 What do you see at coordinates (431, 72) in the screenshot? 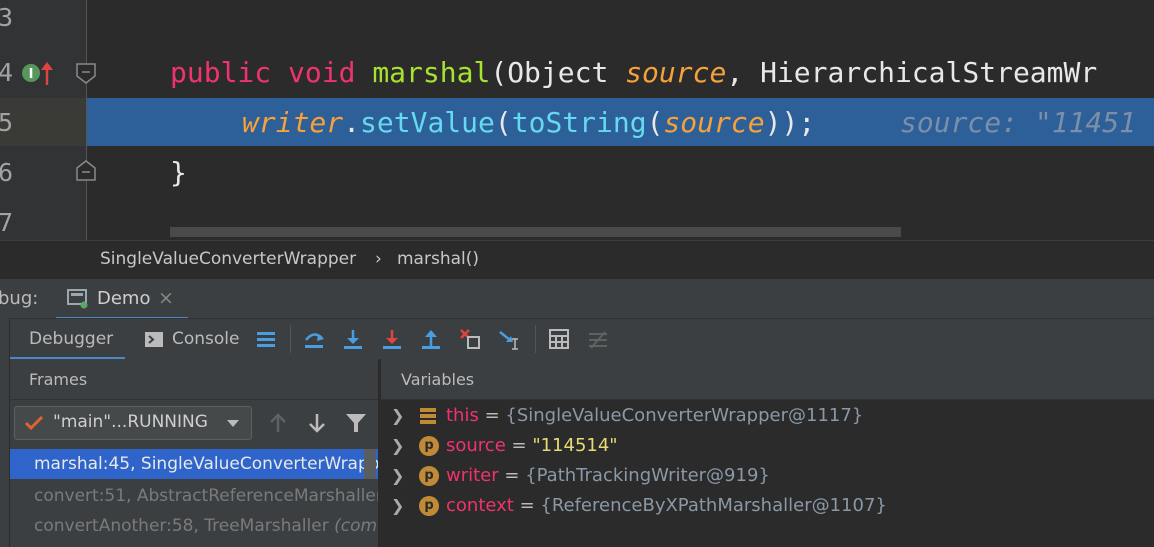
I see `method-name: marshal` at bounding box center [431, 72].